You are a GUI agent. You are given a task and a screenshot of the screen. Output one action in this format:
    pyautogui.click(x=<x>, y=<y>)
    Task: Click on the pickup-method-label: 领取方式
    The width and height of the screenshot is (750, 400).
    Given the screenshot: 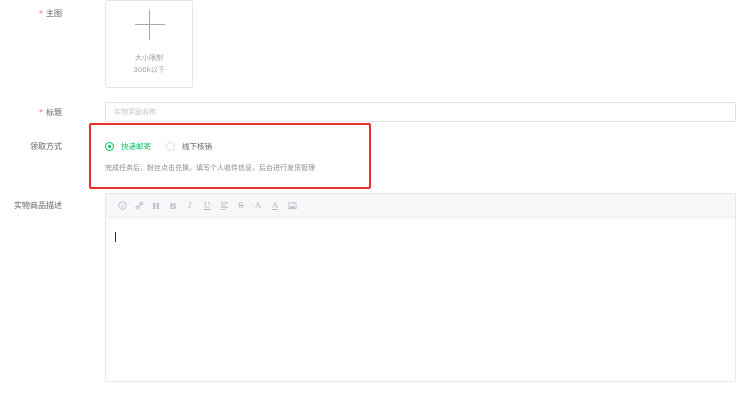 What is the action you would take?
    pyautogui.click(x=46, y=146)
    